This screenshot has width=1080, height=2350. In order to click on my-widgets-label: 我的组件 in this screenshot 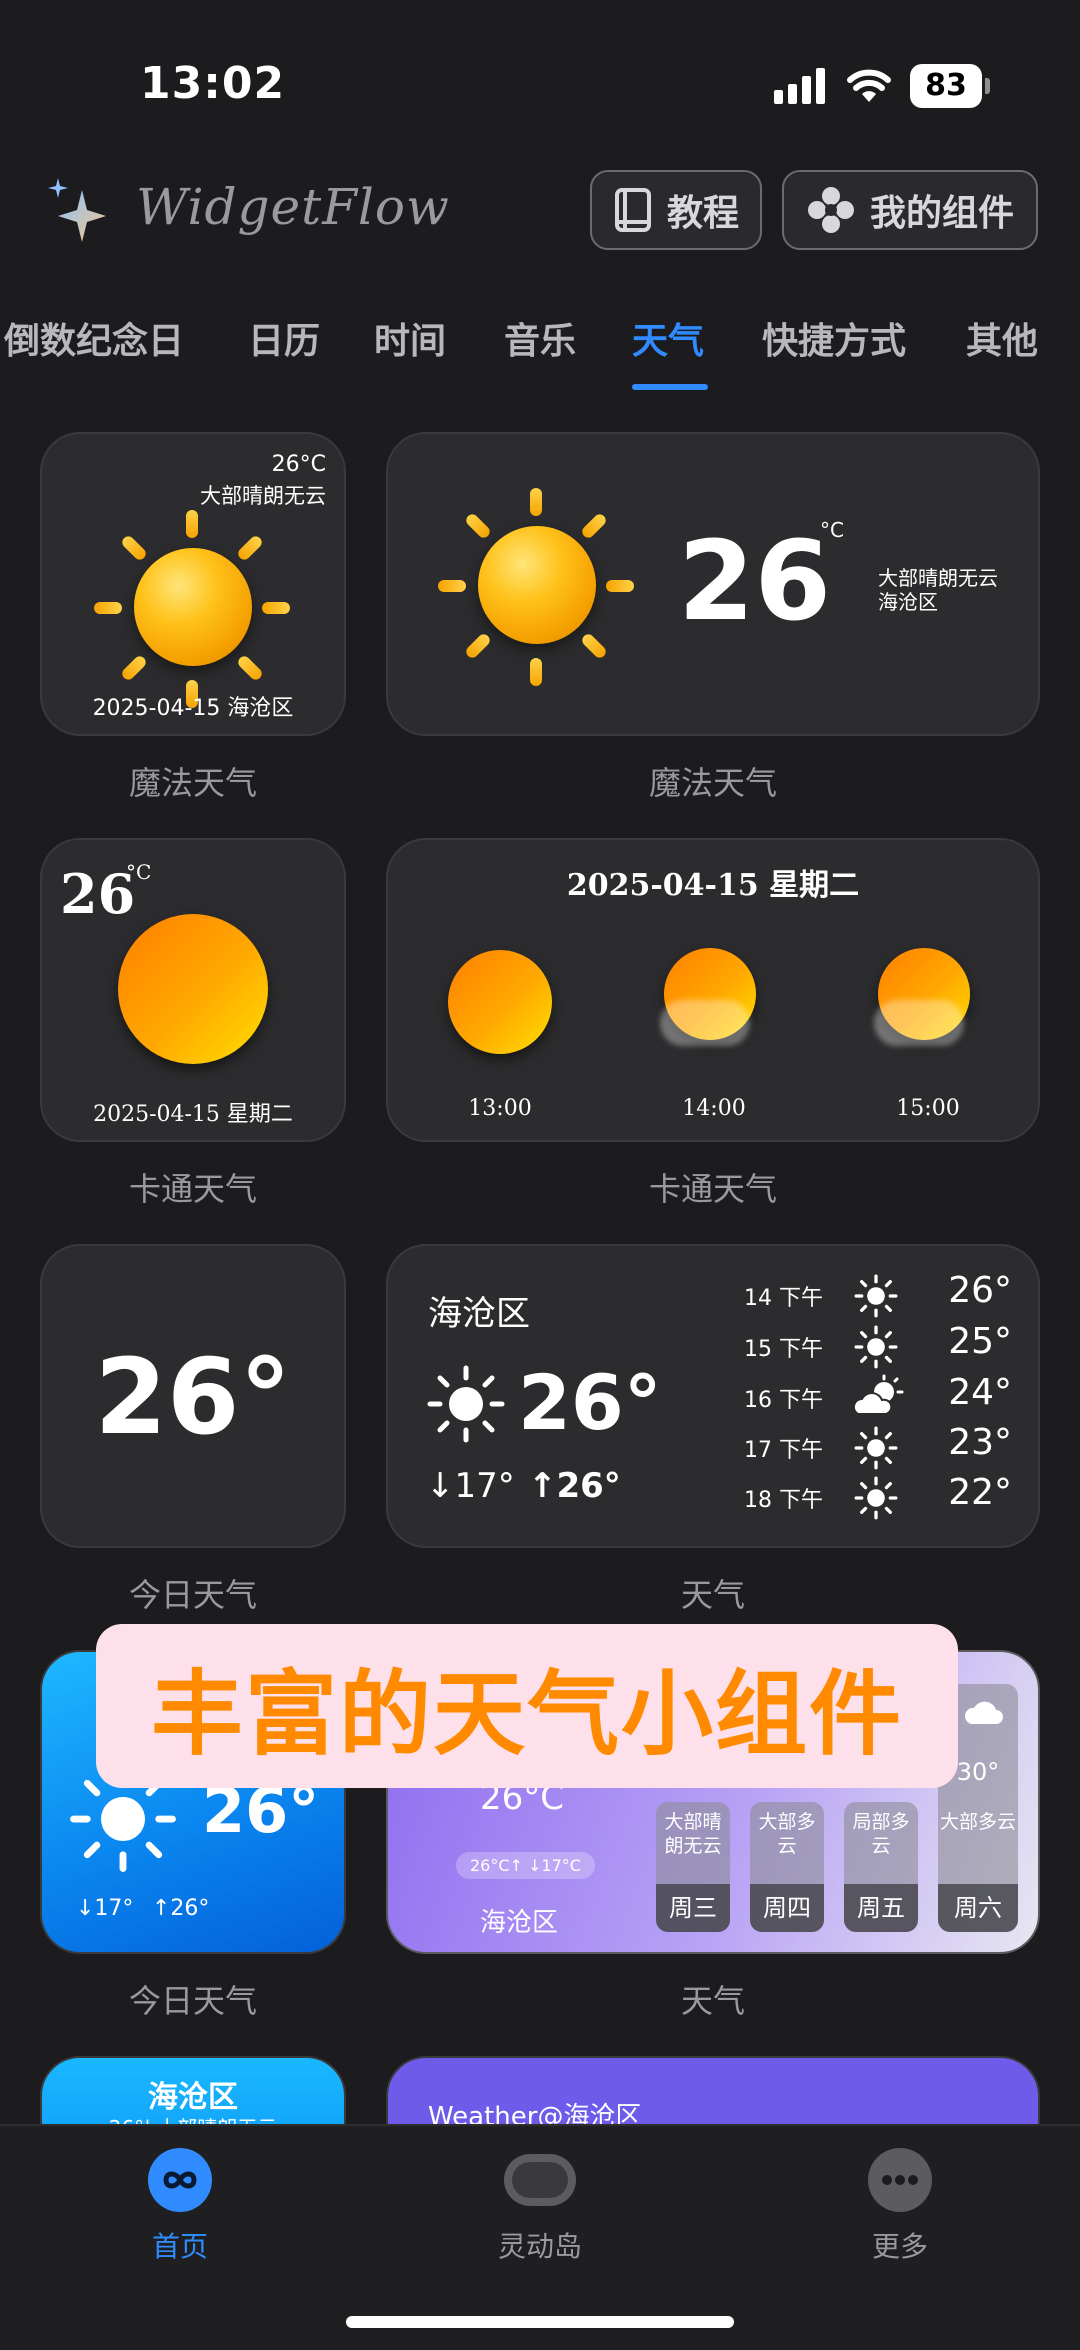, I will do `click(941, 213)`.